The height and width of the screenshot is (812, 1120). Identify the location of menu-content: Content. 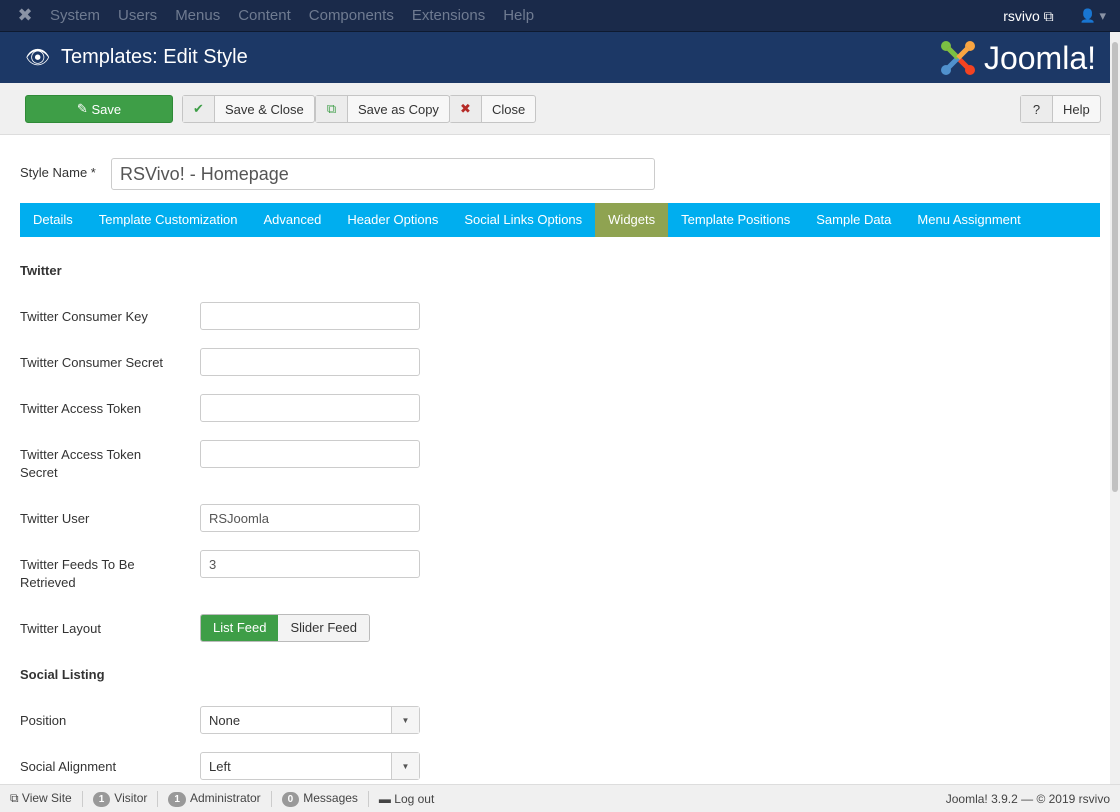
(264, 15).